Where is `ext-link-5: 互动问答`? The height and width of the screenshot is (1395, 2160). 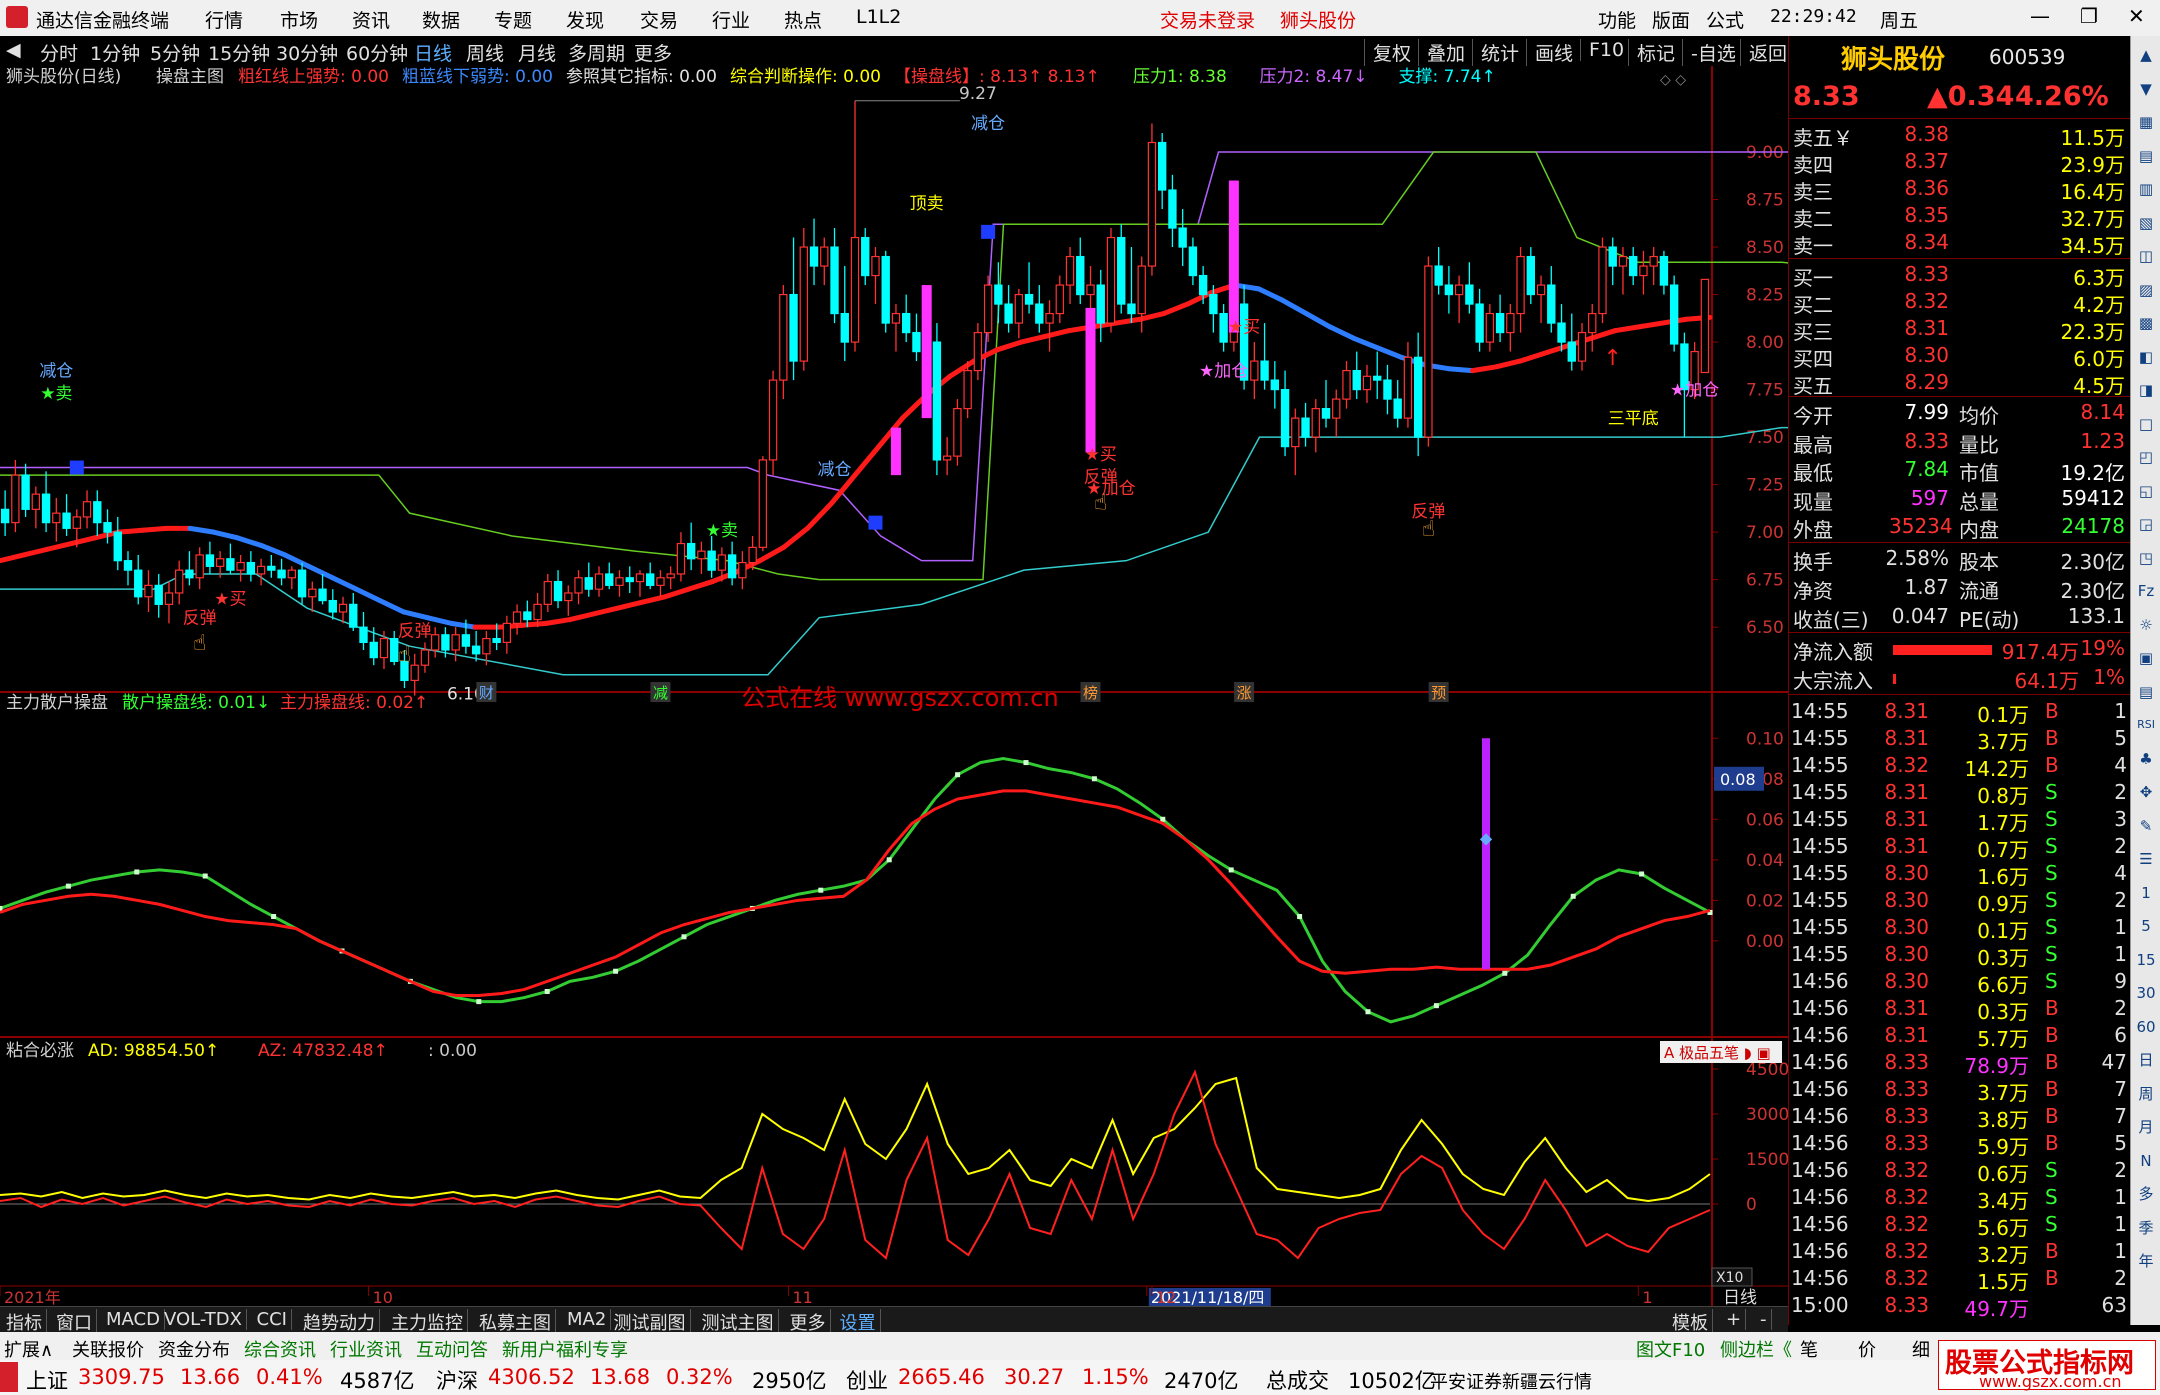 ext-link-5: 互动问答 is located at coordinates (452, 1349).